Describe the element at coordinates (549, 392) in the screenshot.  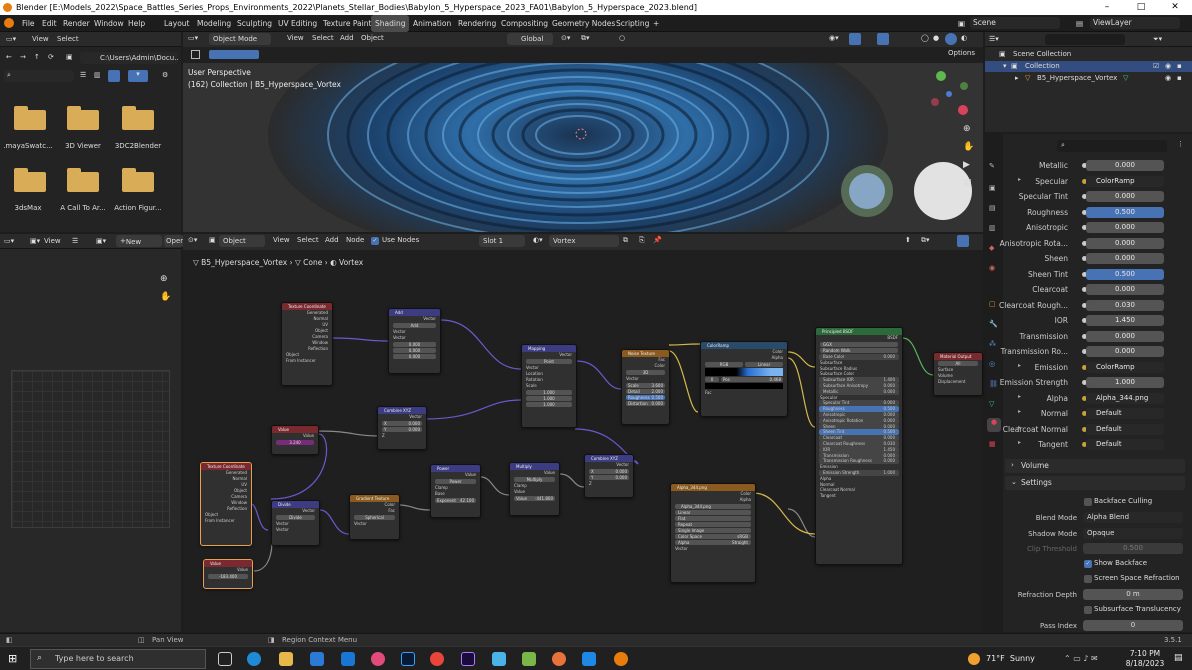
I see `scale-x-field: 1.000` at that location.